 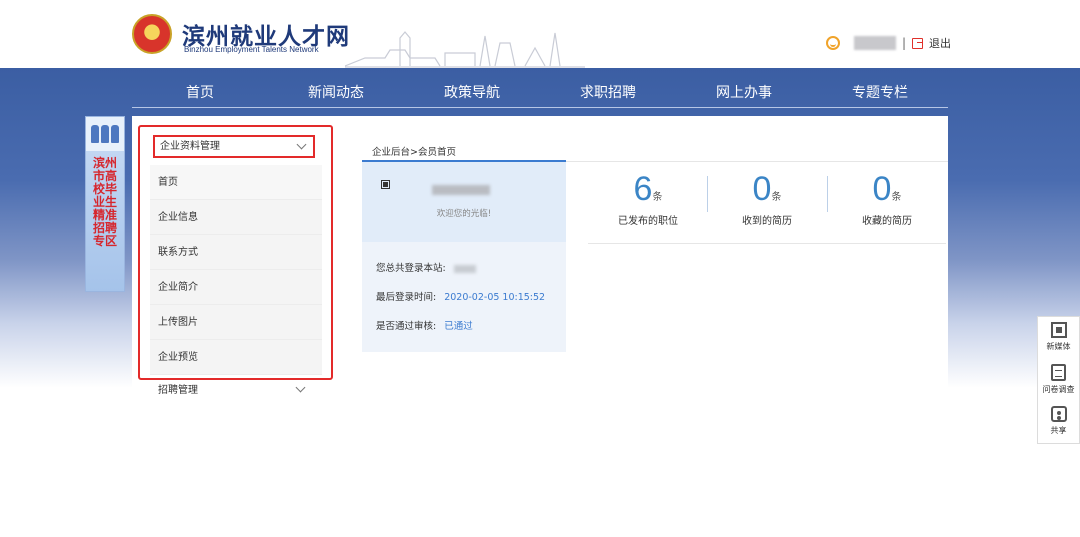 What do you see at coordinates (236, 252) in the screenshot?
I see `sidebar-item-contact: 联系方式` at bounding box center [236, 252].